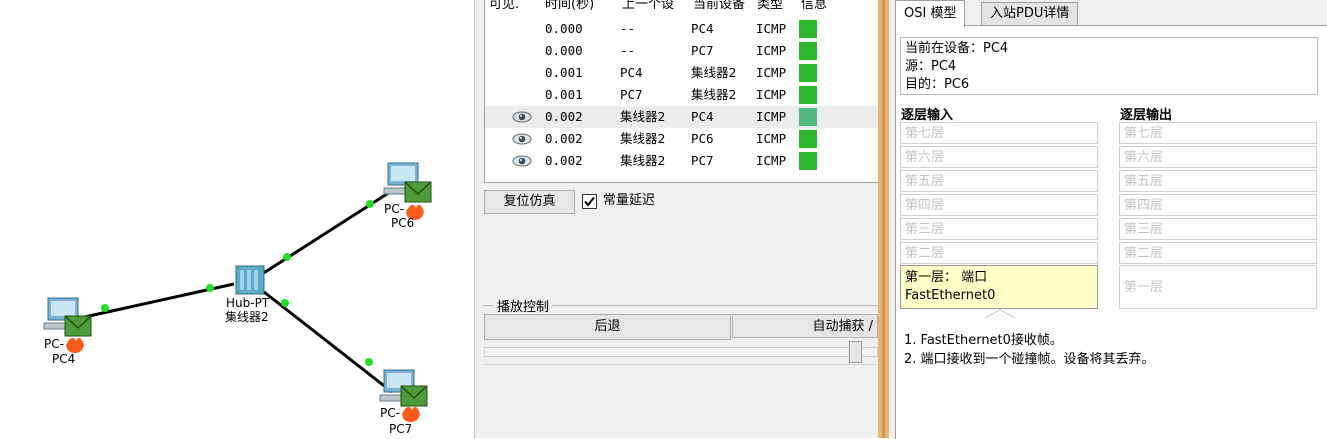 This screenshot has height=439, width=1327. Describe the element at coordinates (937, 84) in the screenshot. I see `destination-text: 目的：PC6` at that location.